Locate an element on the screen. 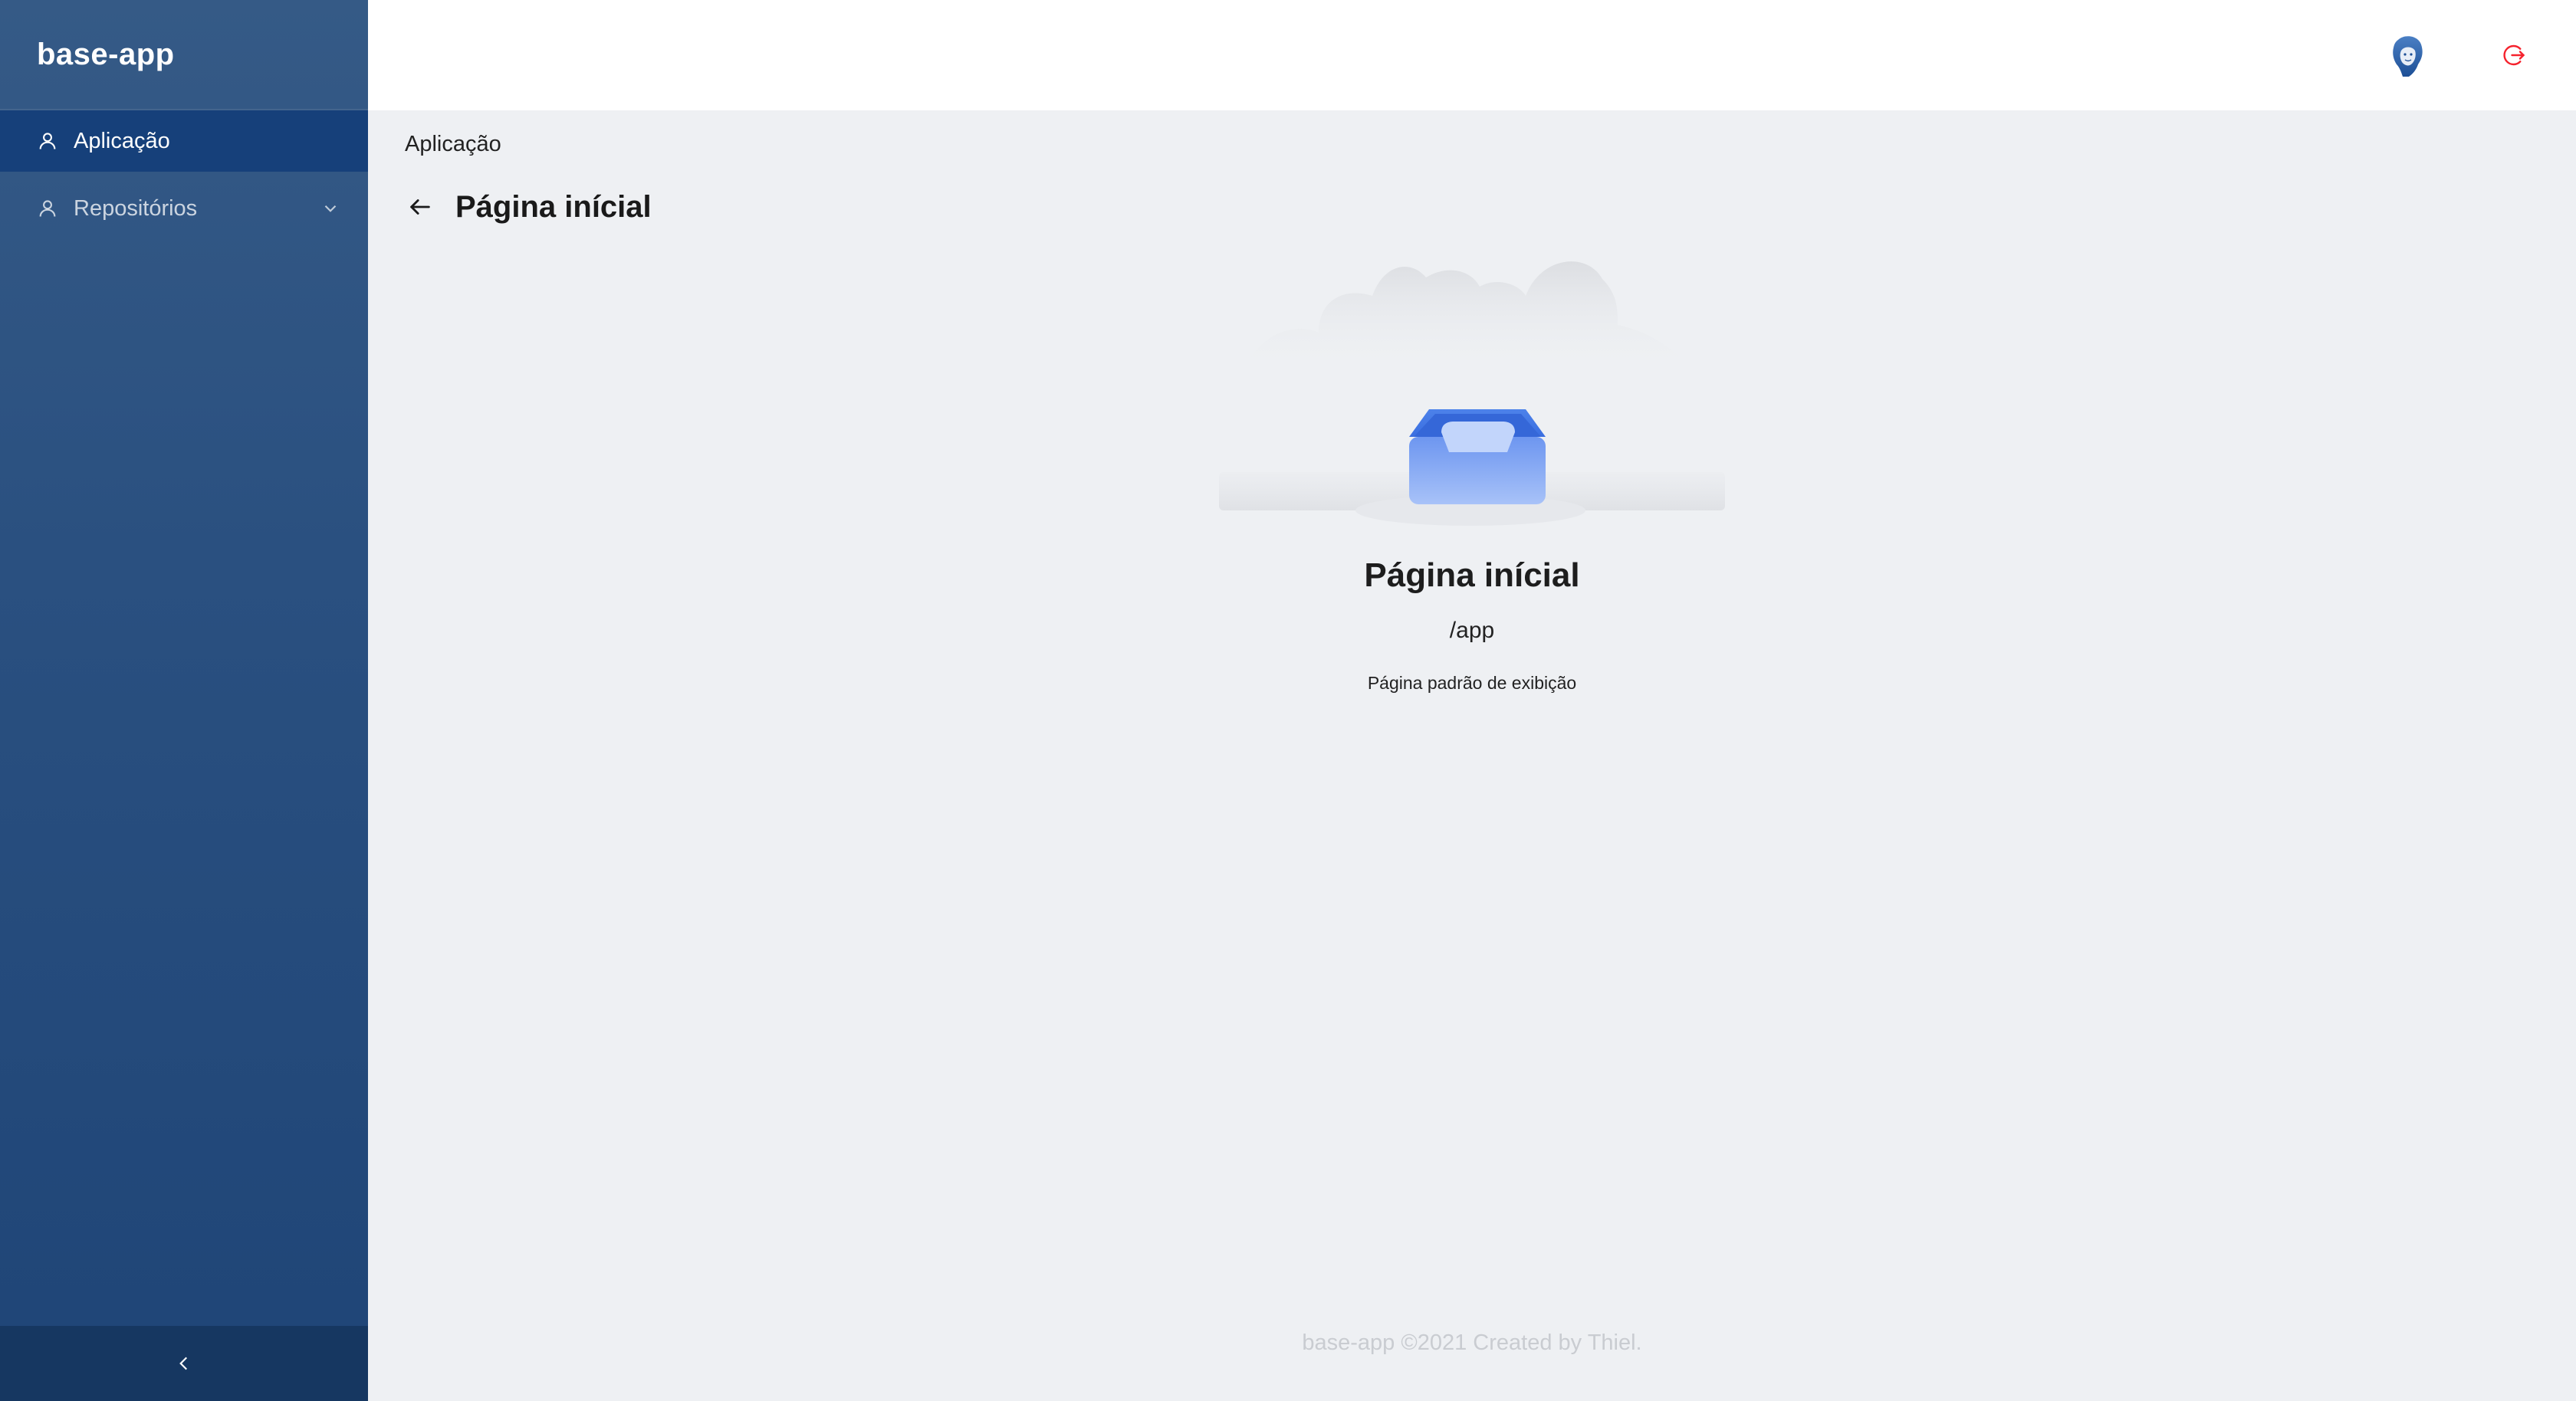 The height and width of the screenshot is (1401, 2576). brand-name: base-app is located at coordinates (106, 54).